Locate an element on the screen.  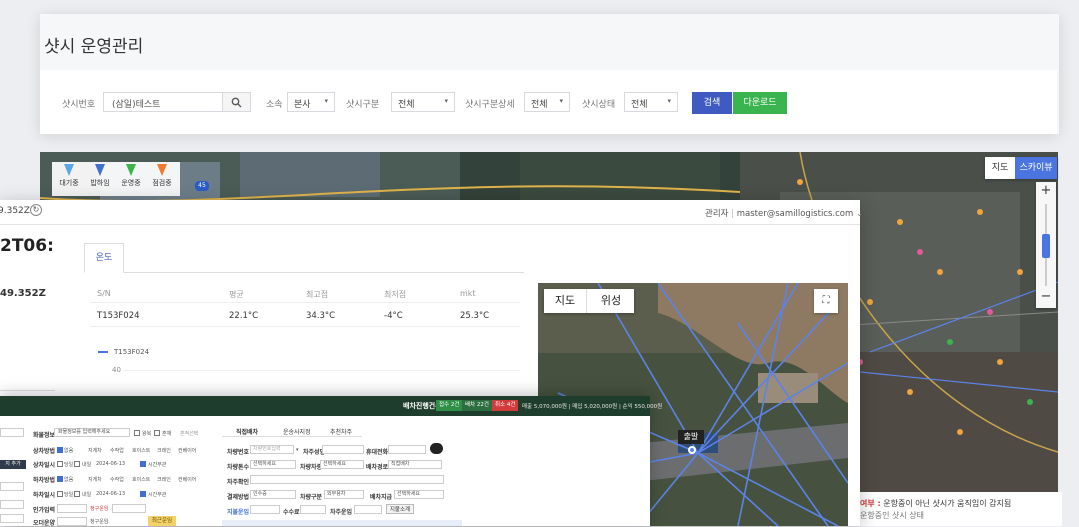
table-cell-avg: 22.1°C is located at coordinates (244, 316).